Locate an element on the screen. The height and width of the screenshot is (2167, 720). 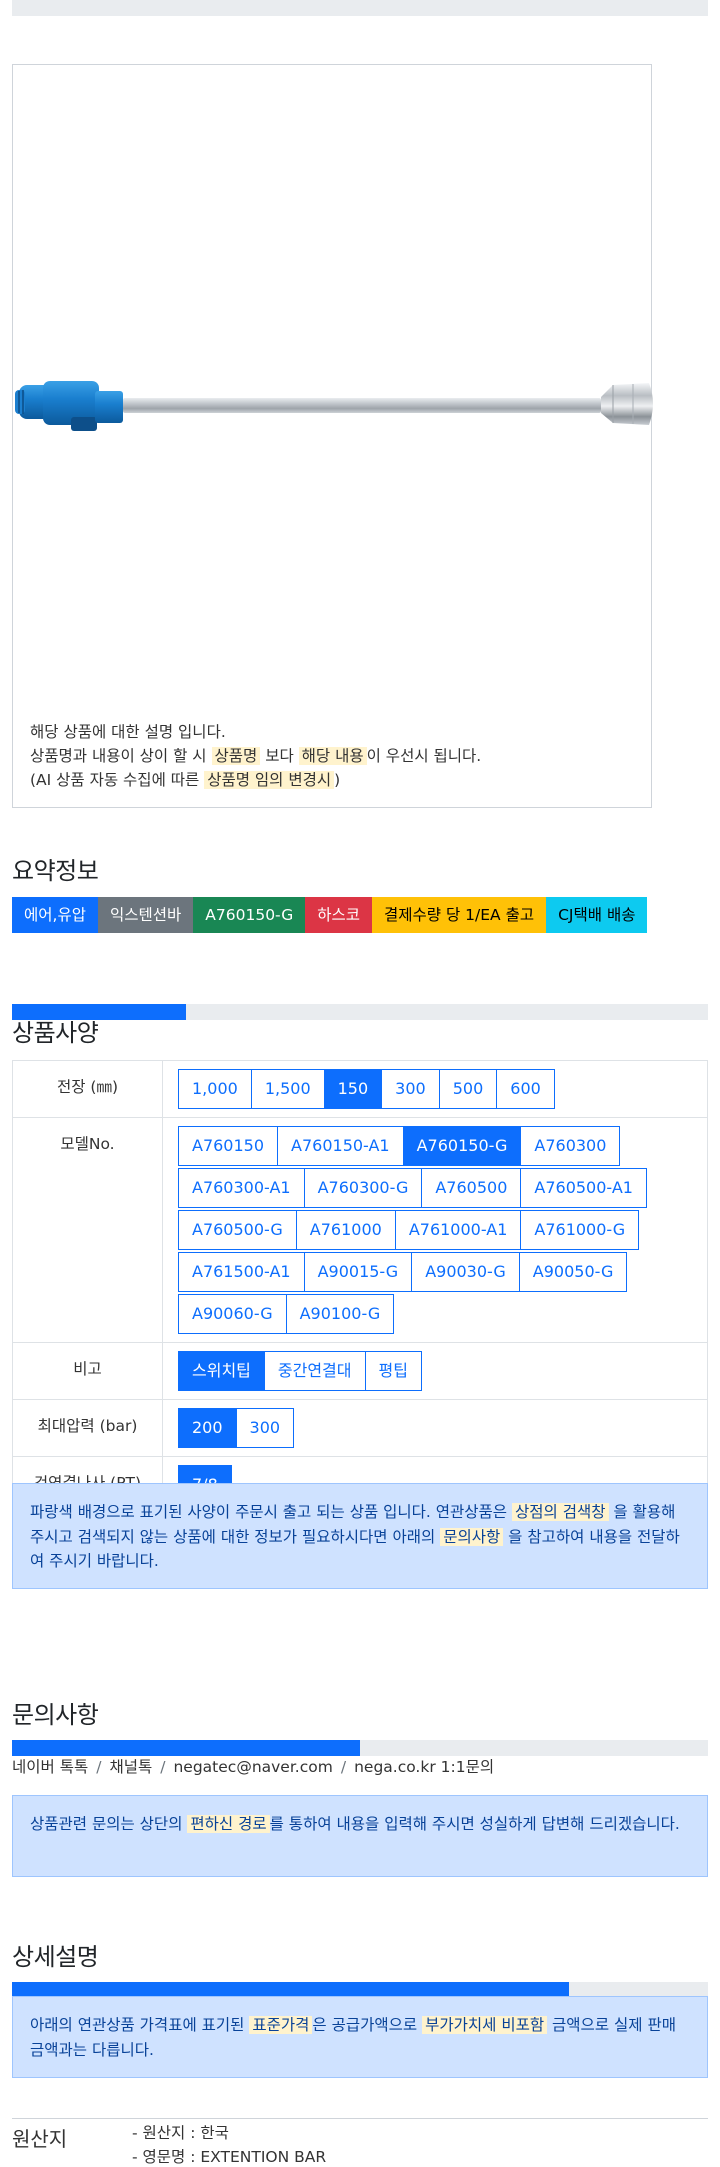
spec-option-button: A760500-G is located at coordinates (237, 1230).